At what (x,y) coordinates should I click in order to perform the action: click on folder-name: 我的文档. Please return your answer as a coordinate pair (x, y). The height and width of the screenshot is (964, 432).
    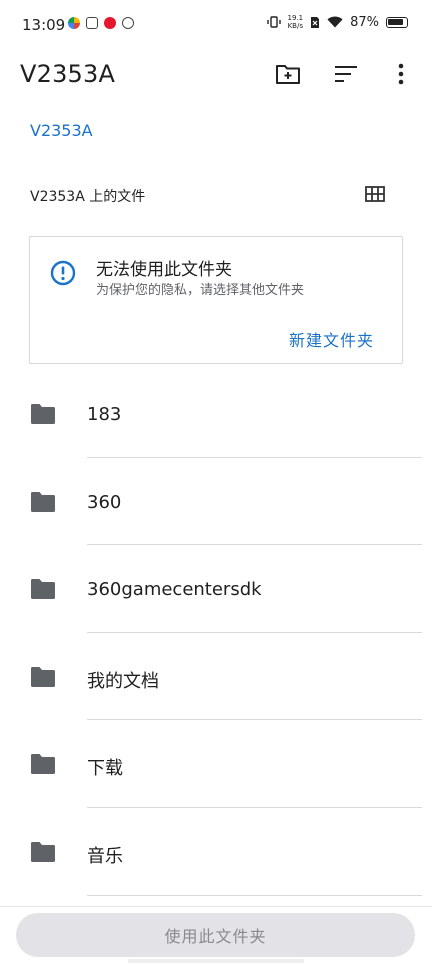
    Looking at the image, I should click on (123, 681).